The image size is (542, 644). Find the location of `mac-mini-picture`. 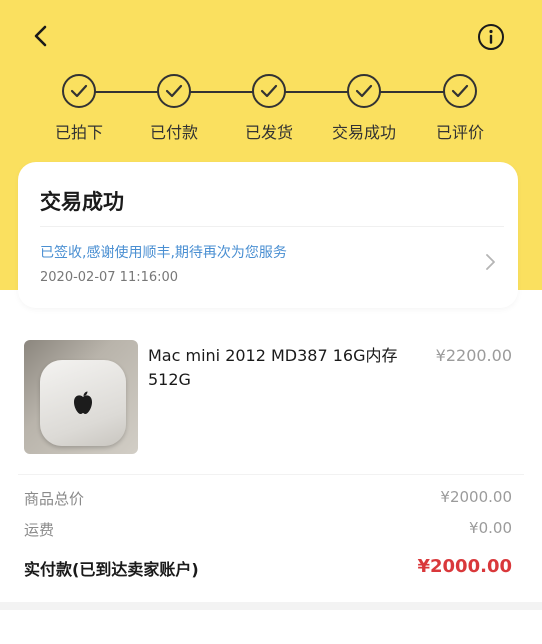

mac-mini-picture is located at coordinates (83, 403).